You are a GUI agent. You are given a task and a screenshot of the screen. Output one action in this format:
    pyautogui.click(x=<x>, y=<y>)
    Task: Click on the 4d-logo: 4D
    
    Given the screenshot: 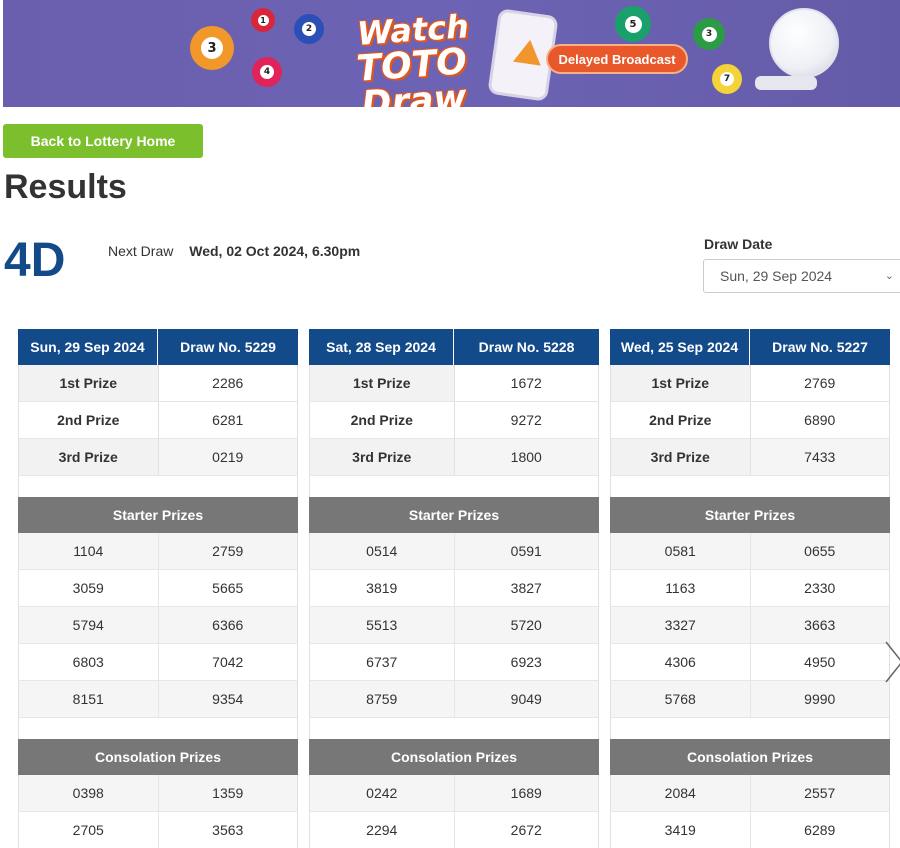 What is the action you would take?
    pyautogui.click(x=34, y=258)
    